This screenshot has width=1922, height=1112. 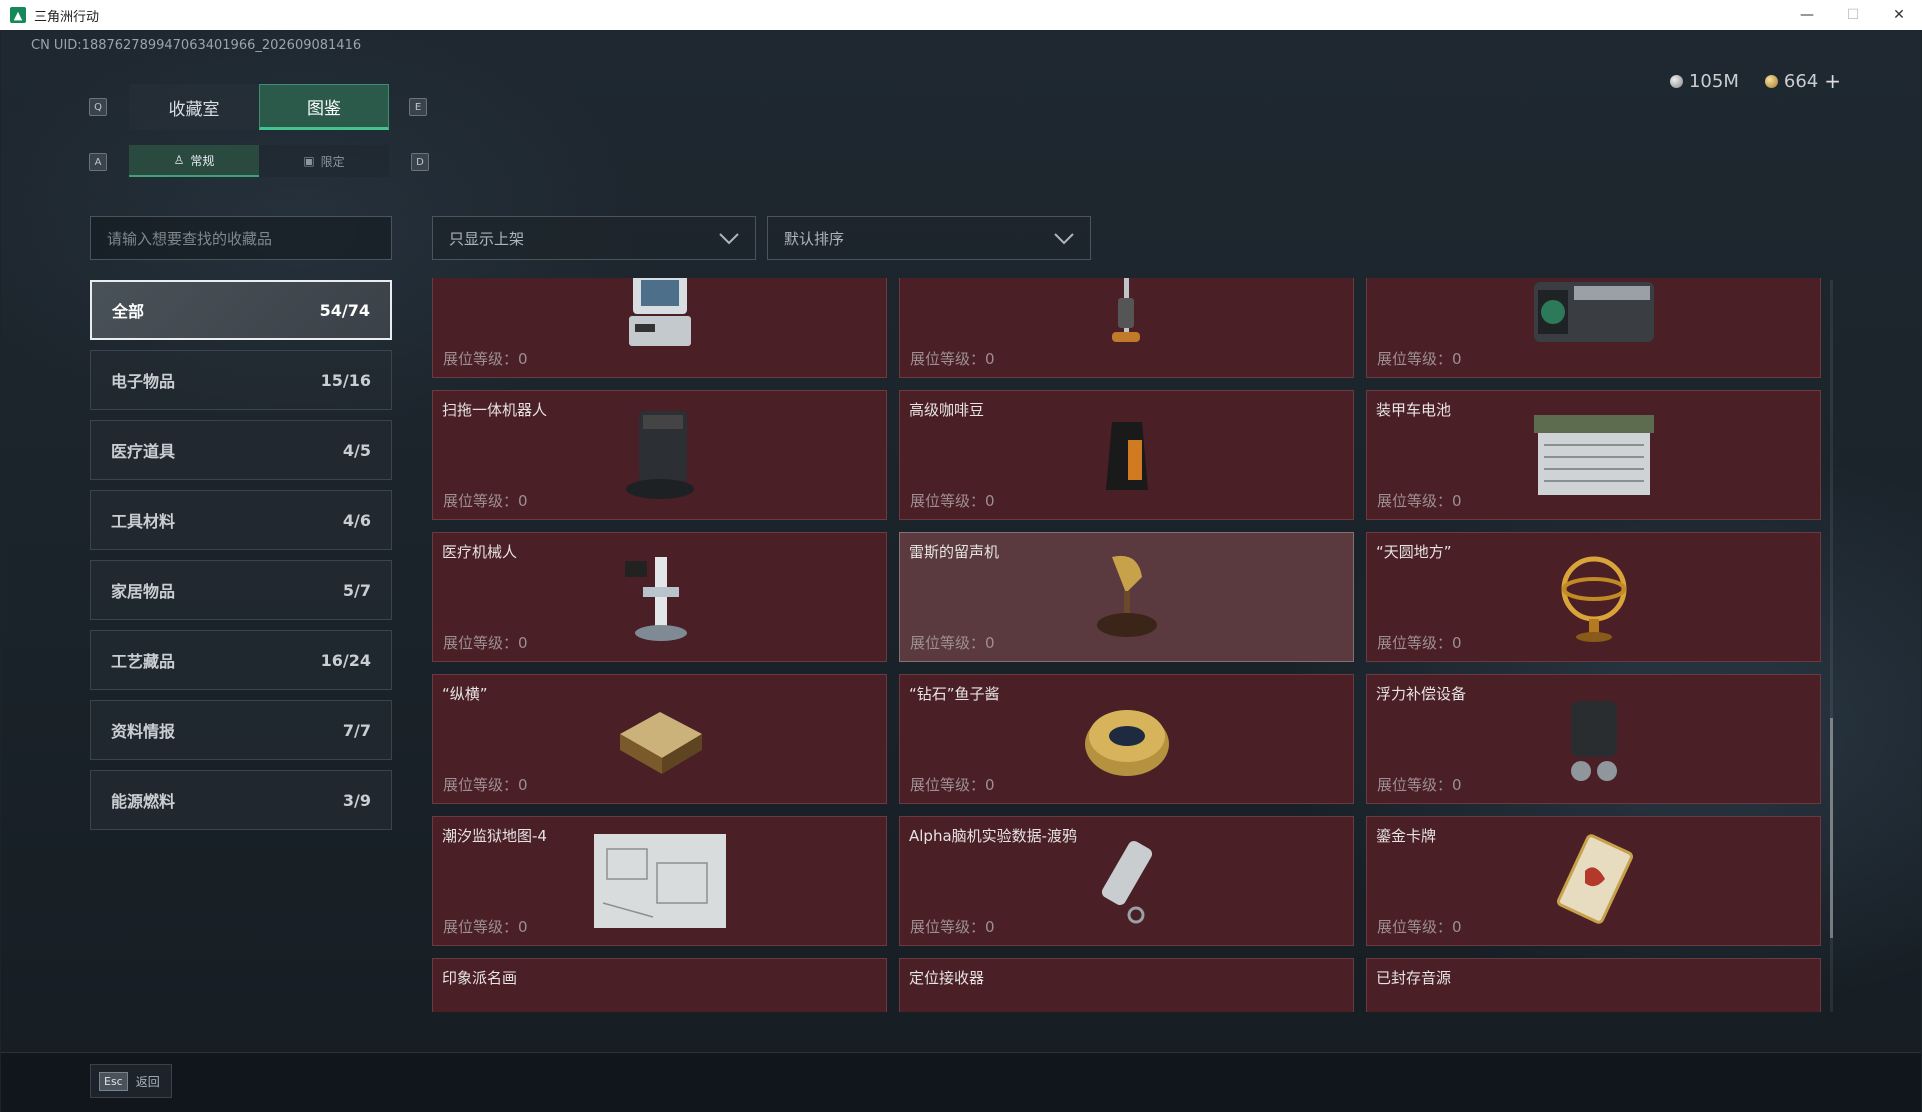 I want to click on category-crafts: 工艺藏品 16/24, so click(x=241, y=660).